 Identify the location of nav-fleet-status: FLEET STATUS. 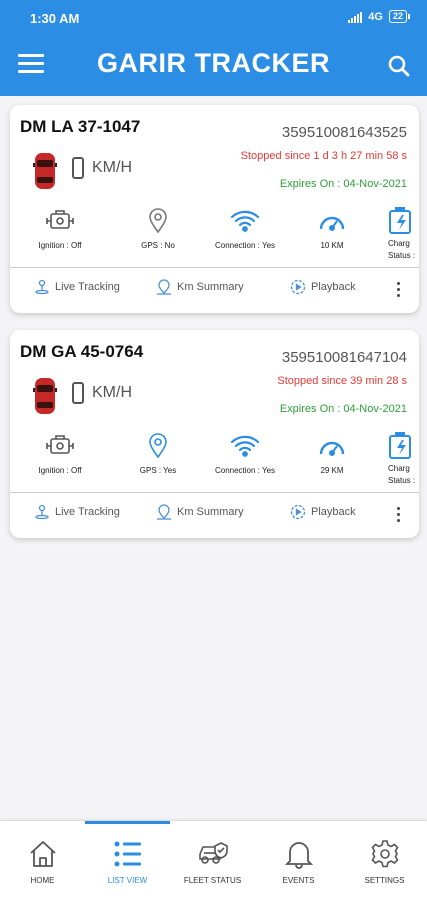
(212, 860).